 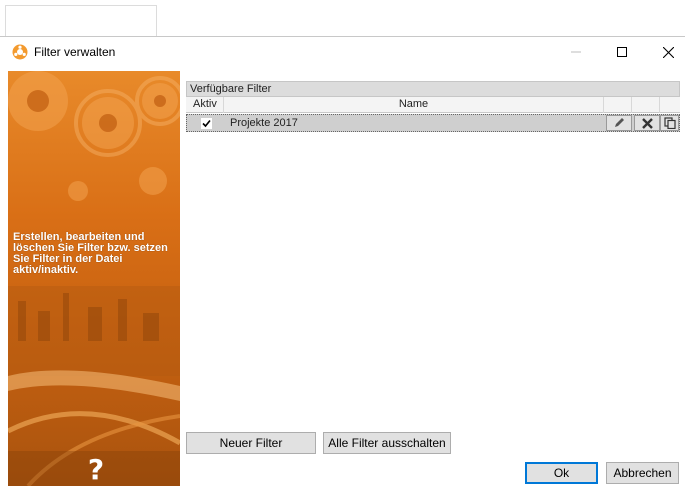 What do you see at coordinates (387, 443) in the screenshot?
I see `disable-all-filters-button: Alle Filter ausschalten` at bounding box center [387, 443].